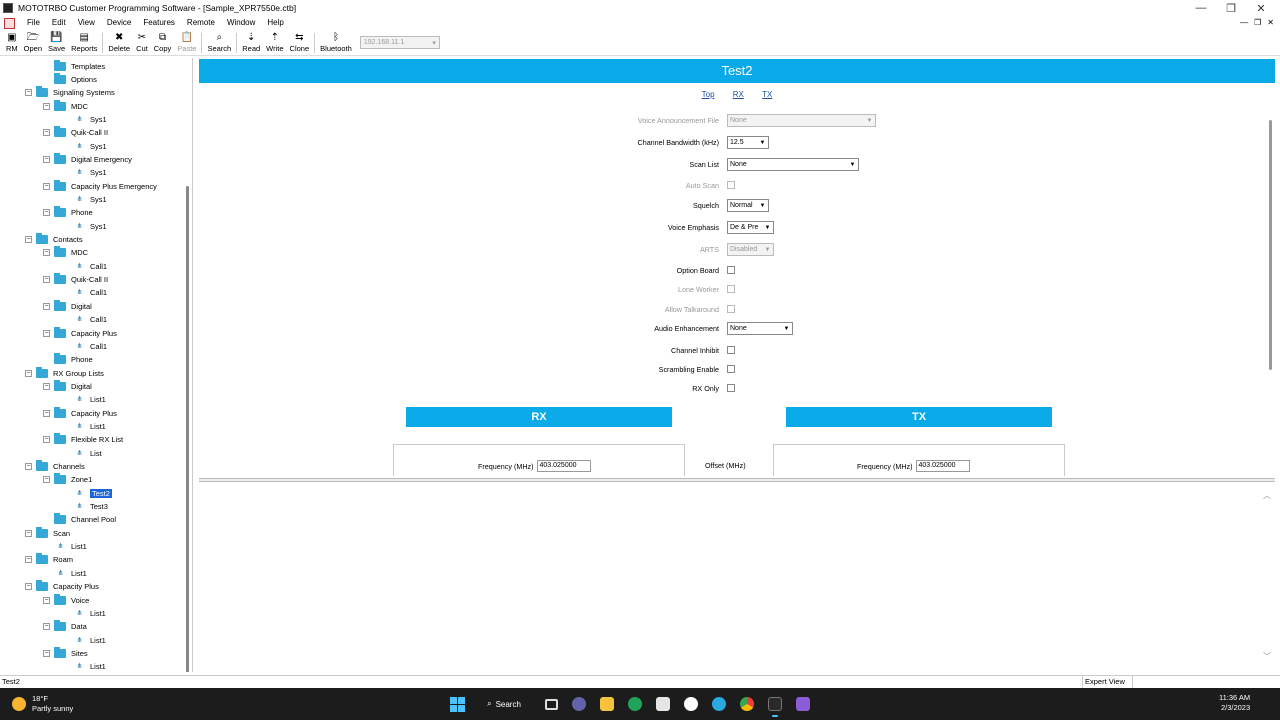  Describe the element at coordinates (1270, 23) in the screenshot. I see `mdi-close-button: ✕` at that location.